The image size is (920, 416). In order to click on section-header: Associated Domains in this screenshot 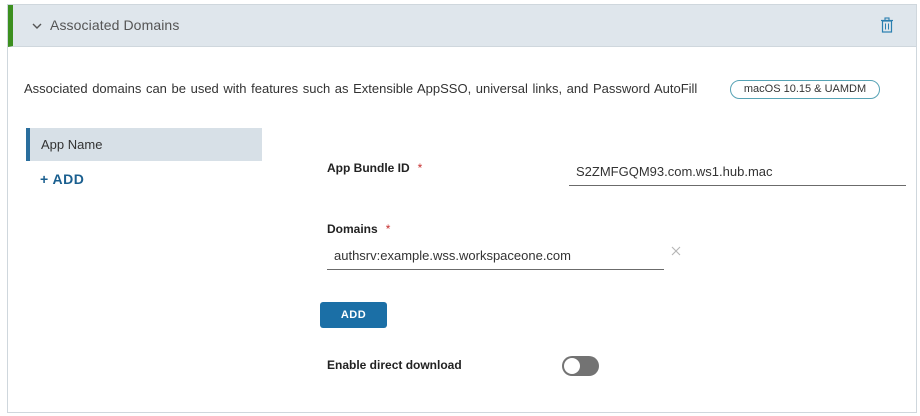, I will do `click(462, 26)`.